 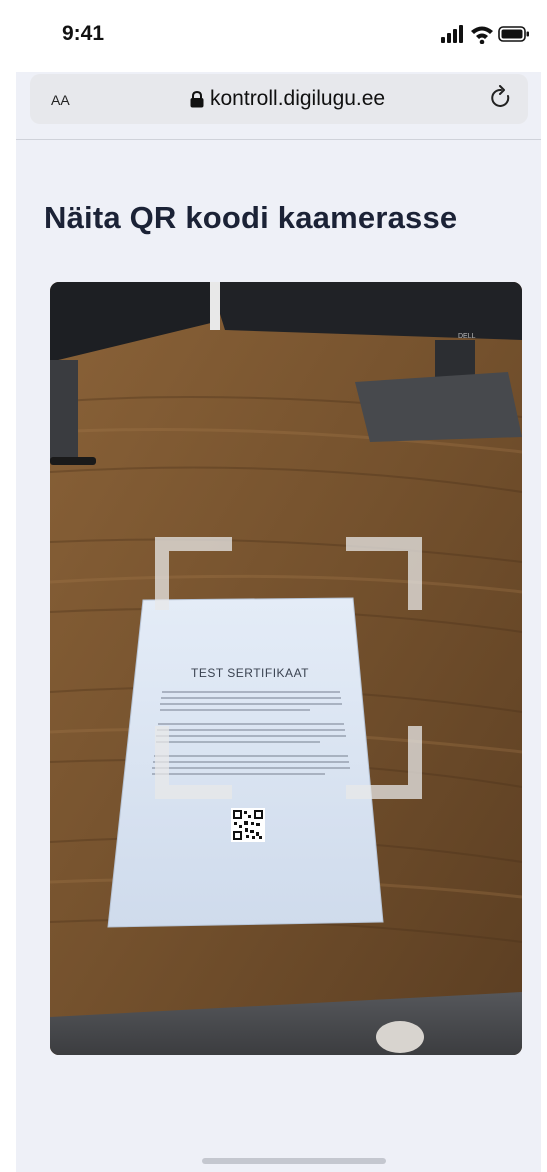 I want to click on lock-icon, so click(x=197, y=98).